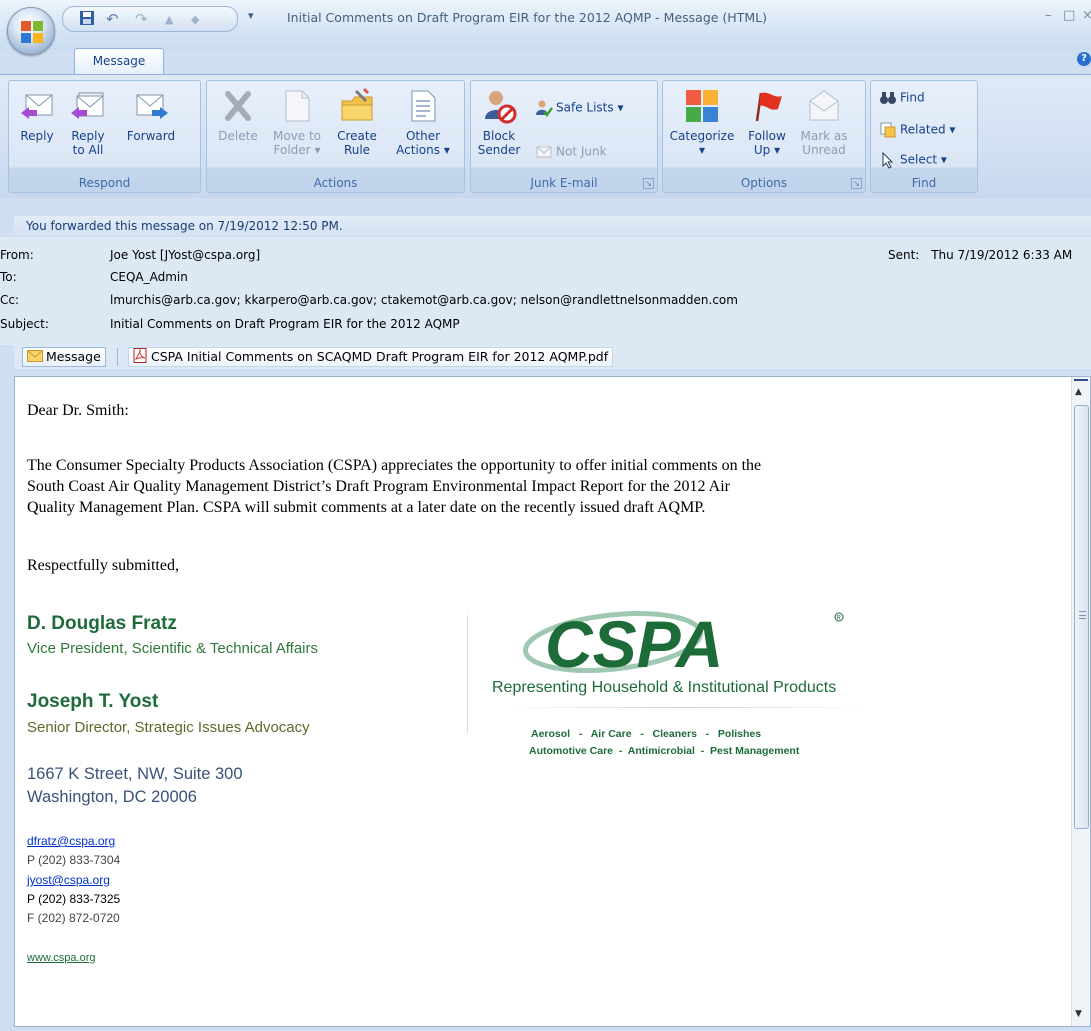 This screenshot has height=1031, width=1091. Describe the element at coordinates (544, 152) in the screenshot. I see `not-junk-icon` at that location.